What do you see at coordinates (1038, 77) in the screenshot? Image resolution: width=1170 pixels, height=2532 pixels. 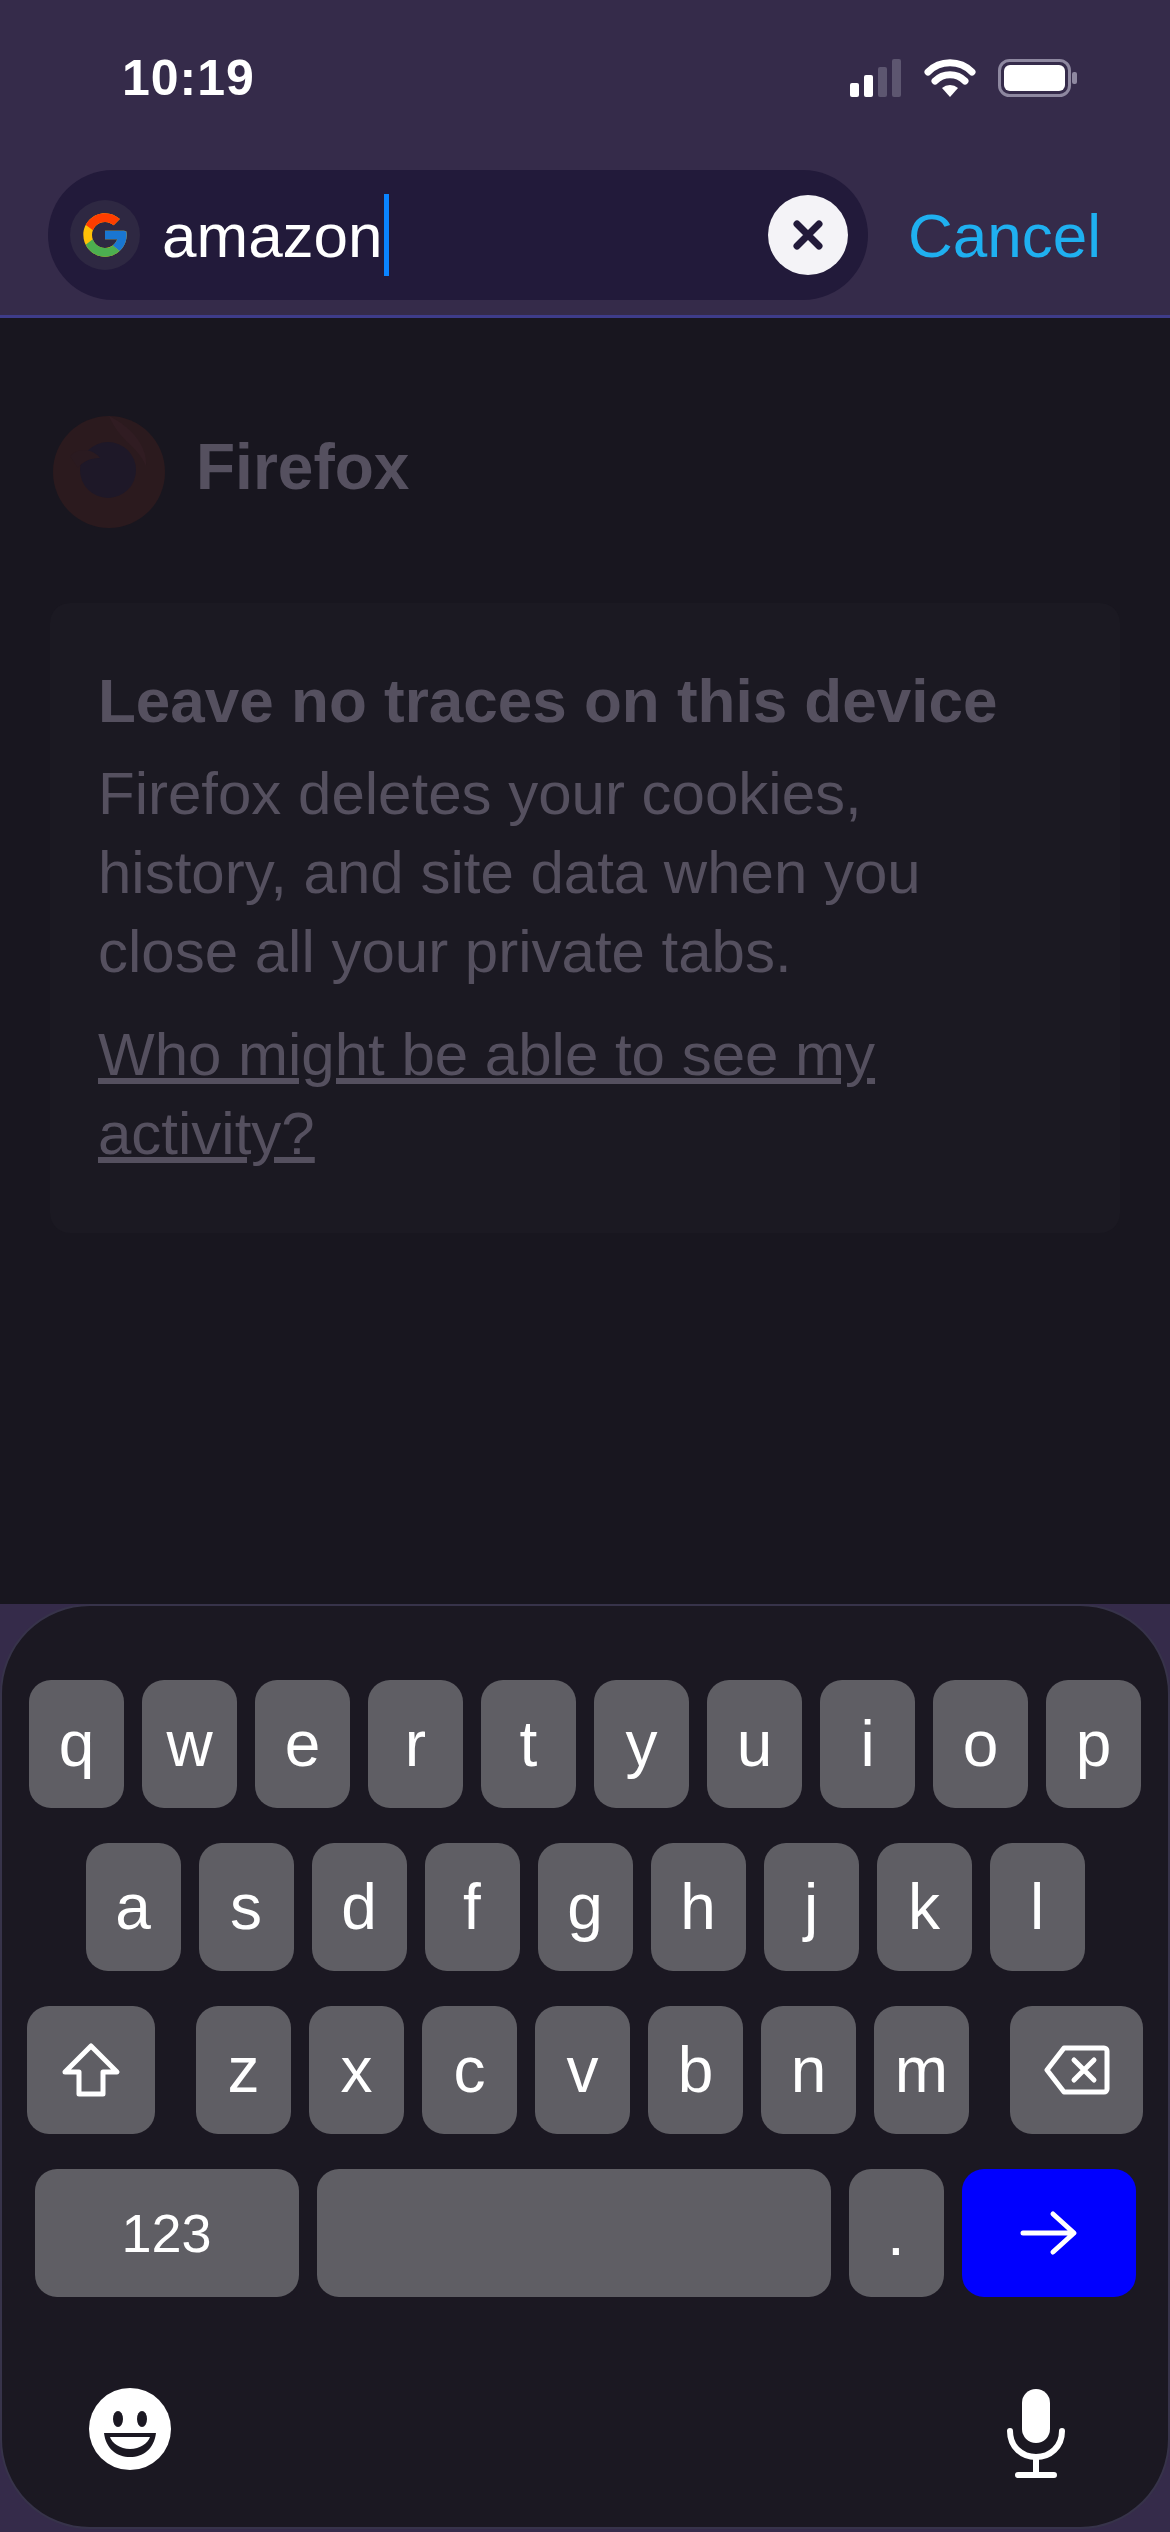 I see `battery-icon` at bounding box center [1038, 77].